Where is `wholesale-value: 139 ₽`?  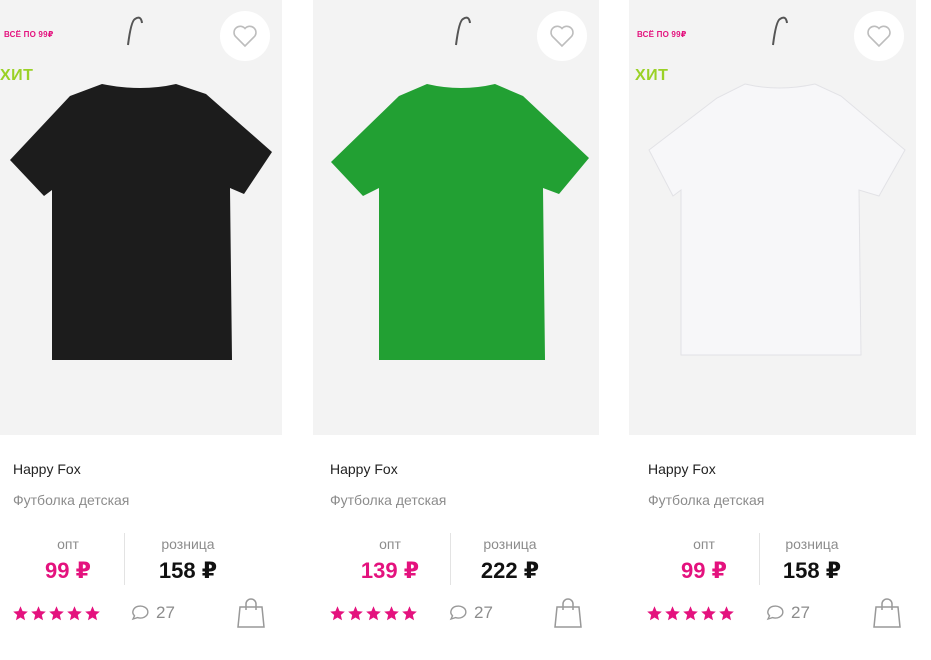 wholesale-value: 139 ₽ is located at coordinates (390, 570).